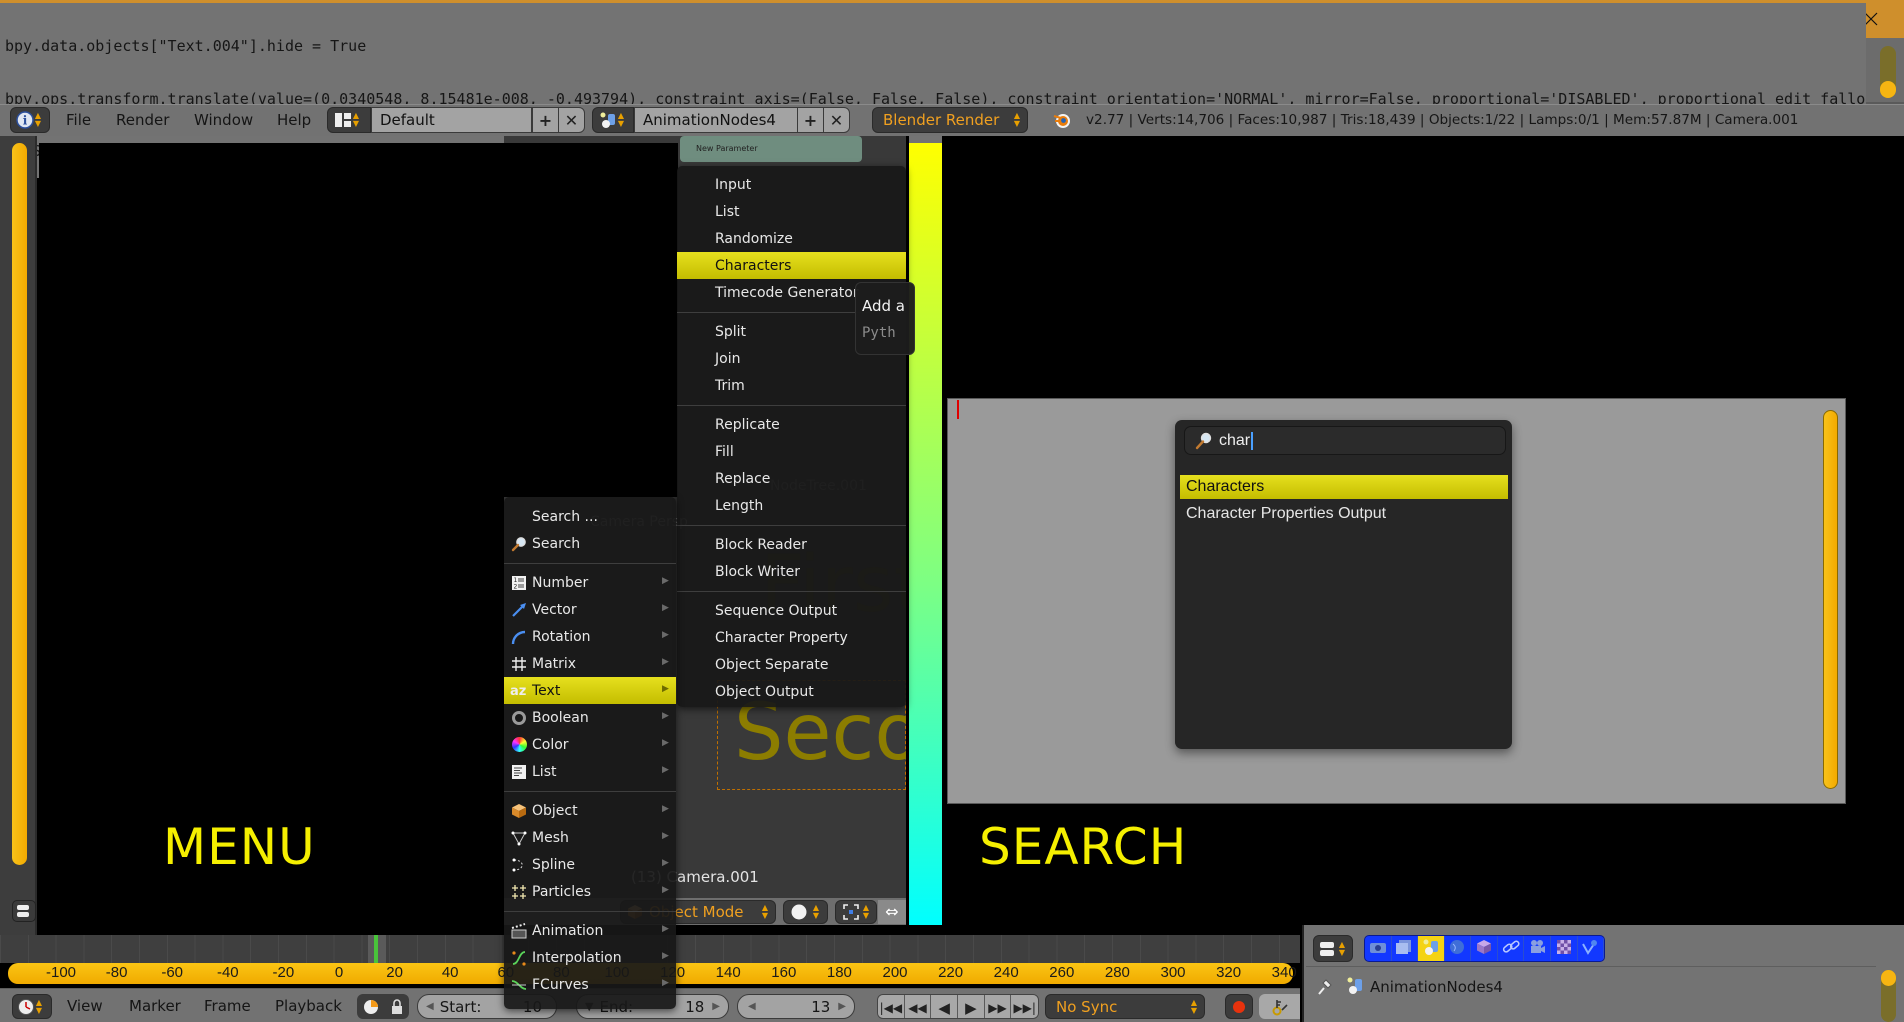 The image size is (1904, 1022). What do you see at coordinates (1564, 948) in the screenshot?
I see `properties-tab-texture` at bounding box center [1564, 948].